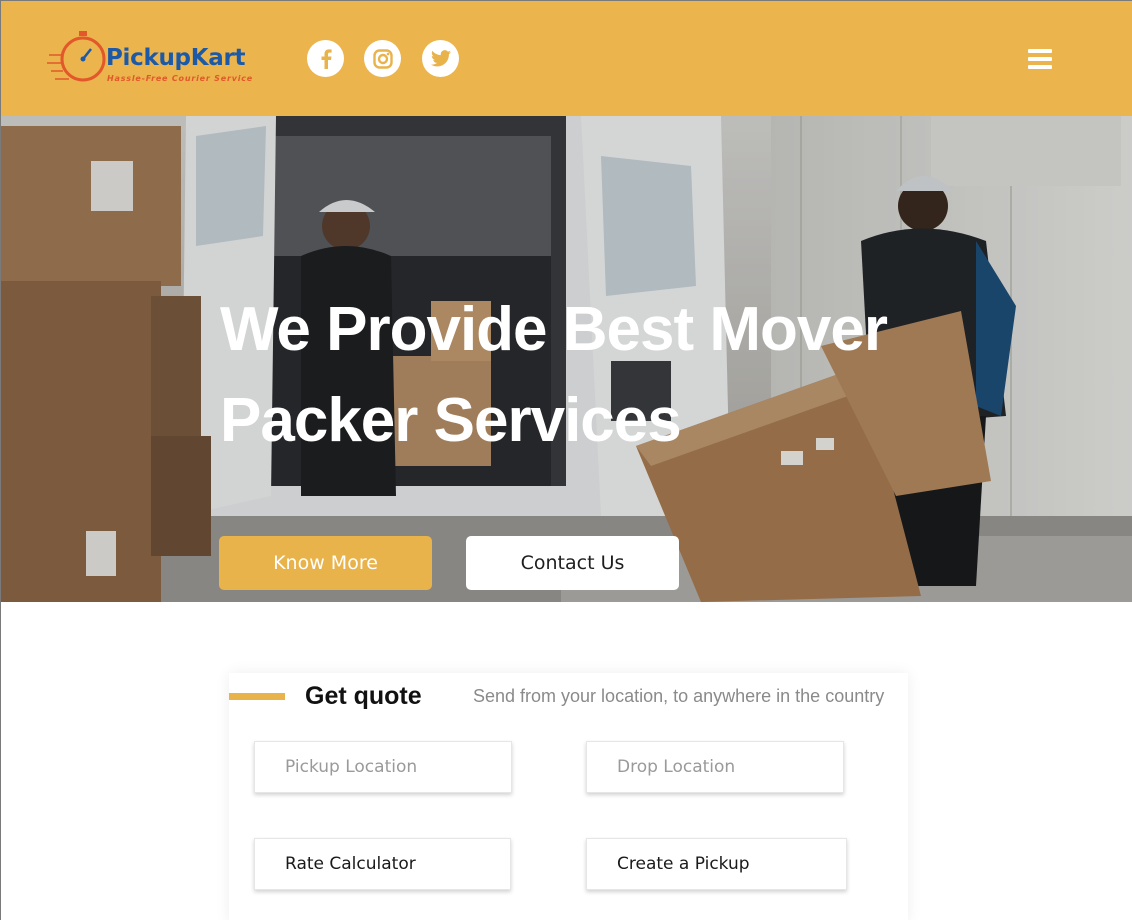  What do you see at coordinates (350, 864) in the screenshot?
I see `rate-calculator-label: Rate Calculator` at bounding box center [350, 864].